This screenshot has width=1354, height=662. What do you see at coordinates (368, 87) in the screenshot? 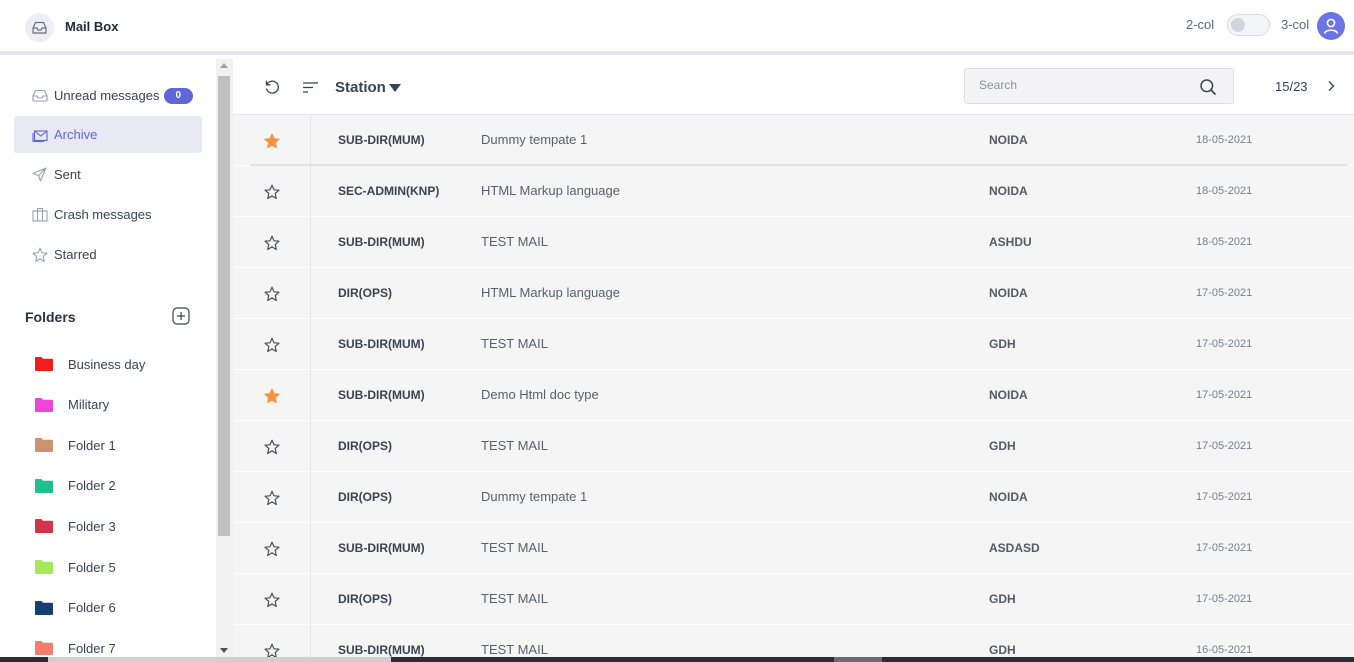
I see `station-filter-dropdown: Station` at bounding box center [368, 87].